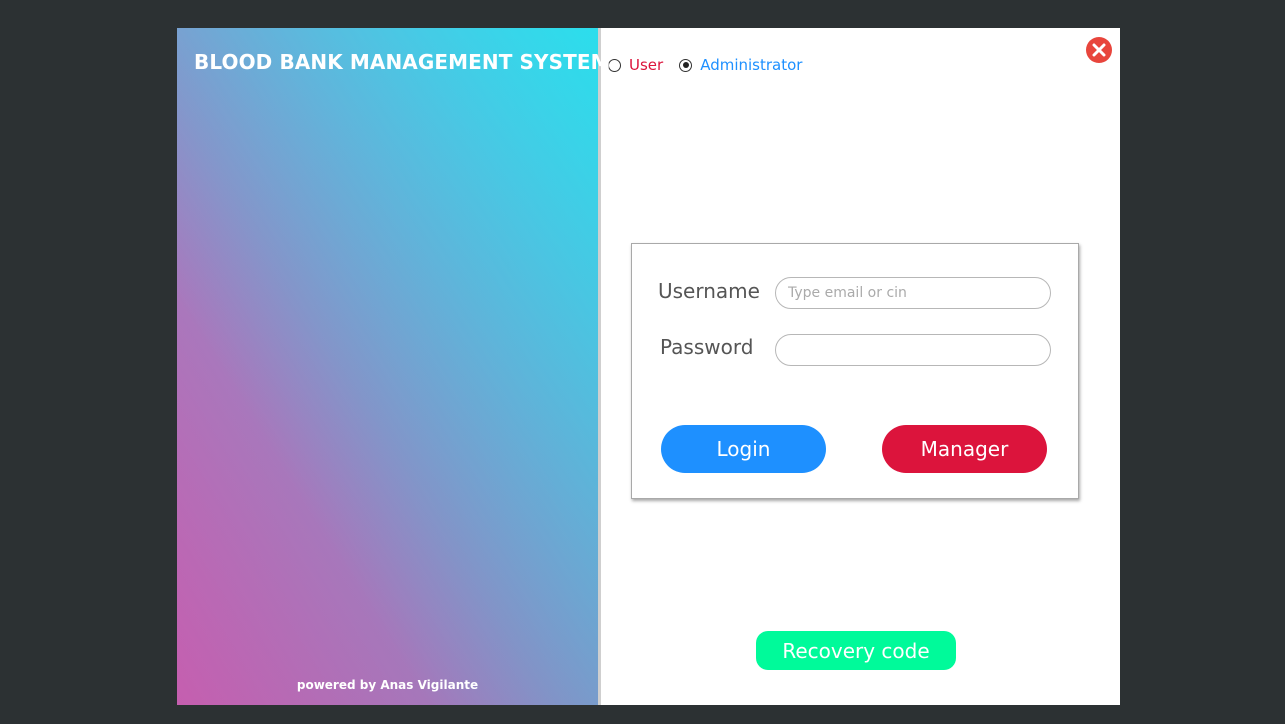  Describe the element at coordinates (709, 291) in the screenshot. I see `username-label: Username` at that location.